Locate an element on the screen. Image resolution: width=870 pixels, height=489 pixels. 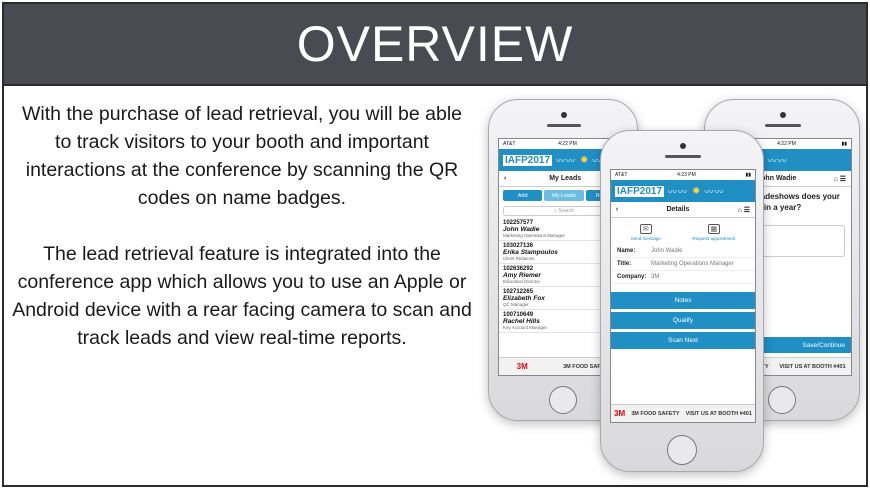
envelope-icon: ✉ is located at coordinates (645, 229).